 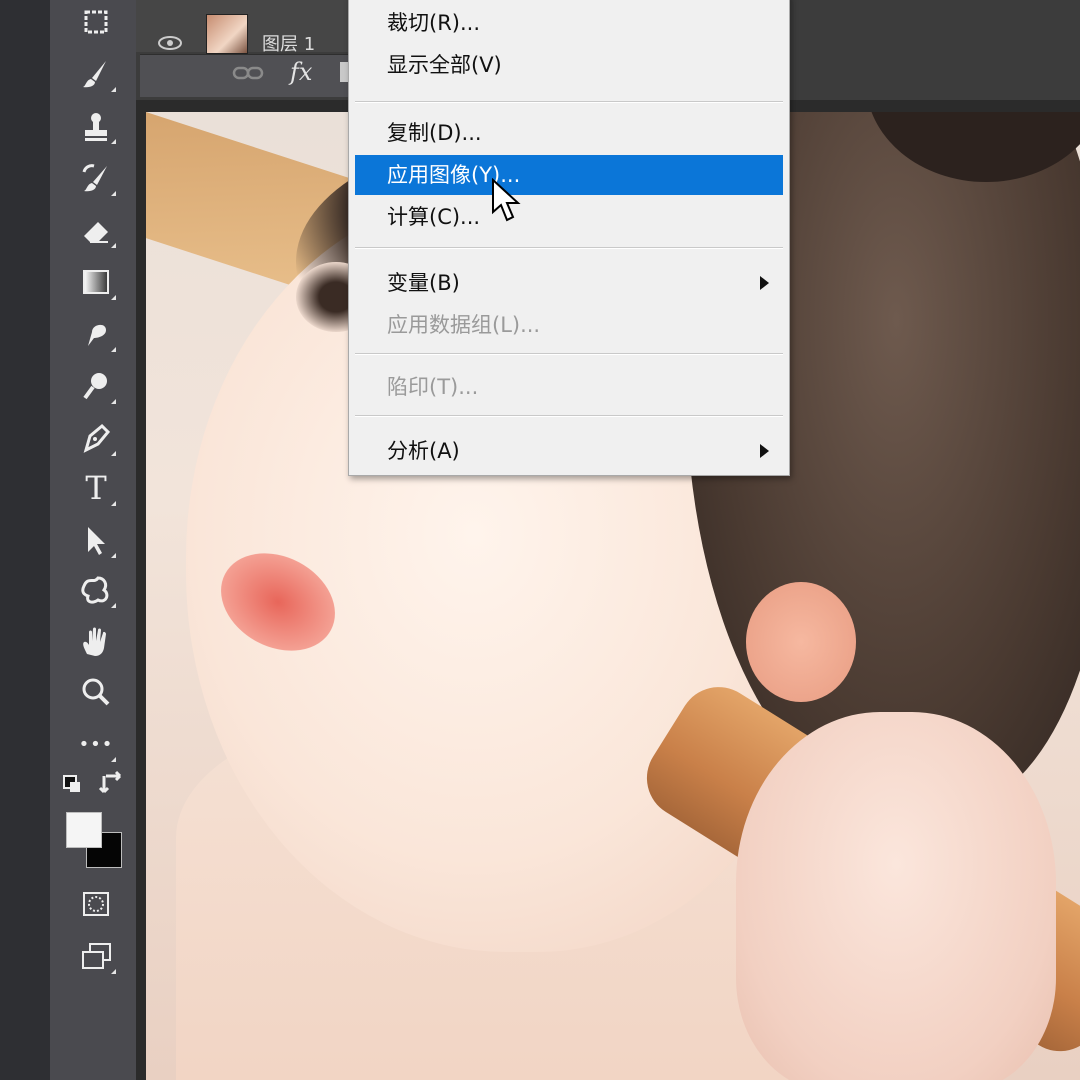 What do you see at coordinates (96, 334) in the screenshot?
I see `smudge-icon` at bounding box center [96, 334].